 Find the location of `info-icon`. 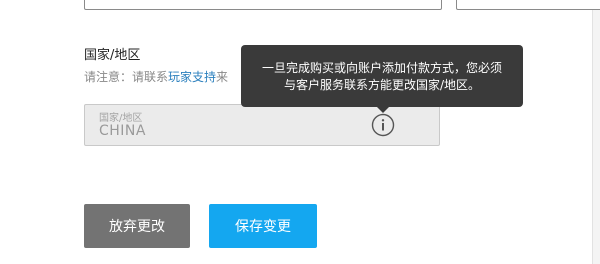

info-icon is located at coordinates (383, 125).